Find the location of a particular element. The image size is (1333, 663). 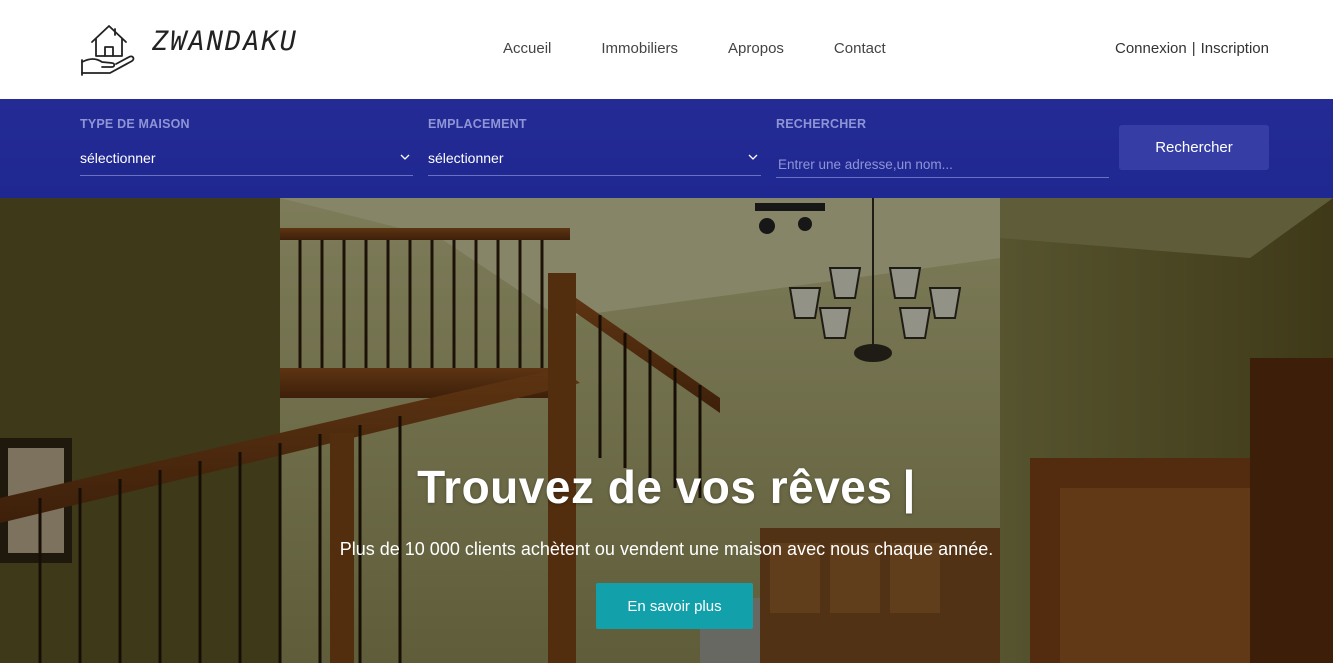

auth-links: Connexion | Inscription is located at coordinates (1192, 48).